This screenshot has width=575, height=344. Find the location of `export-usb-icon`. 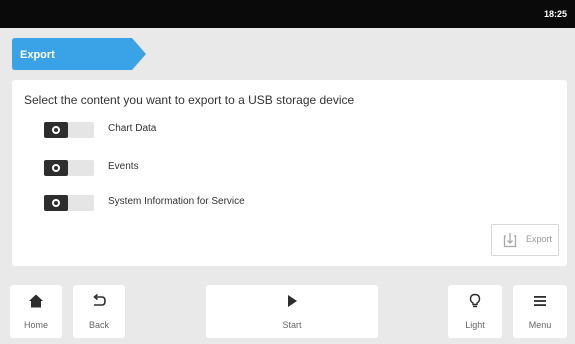

export-usb-icon is located at coordinates (510, 242).